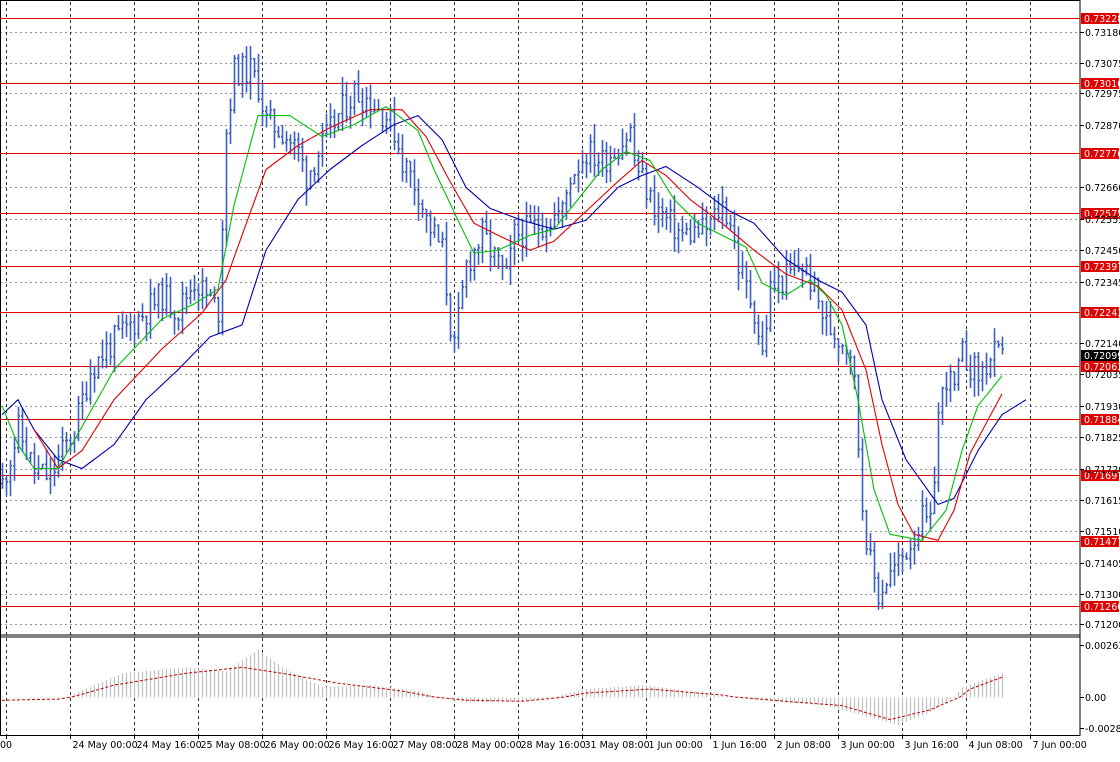 This screenshot has height=762, width=1120. Describe the element at coordinates (502, 693) in the screenshot. I see `osc-signal-line` at that location.